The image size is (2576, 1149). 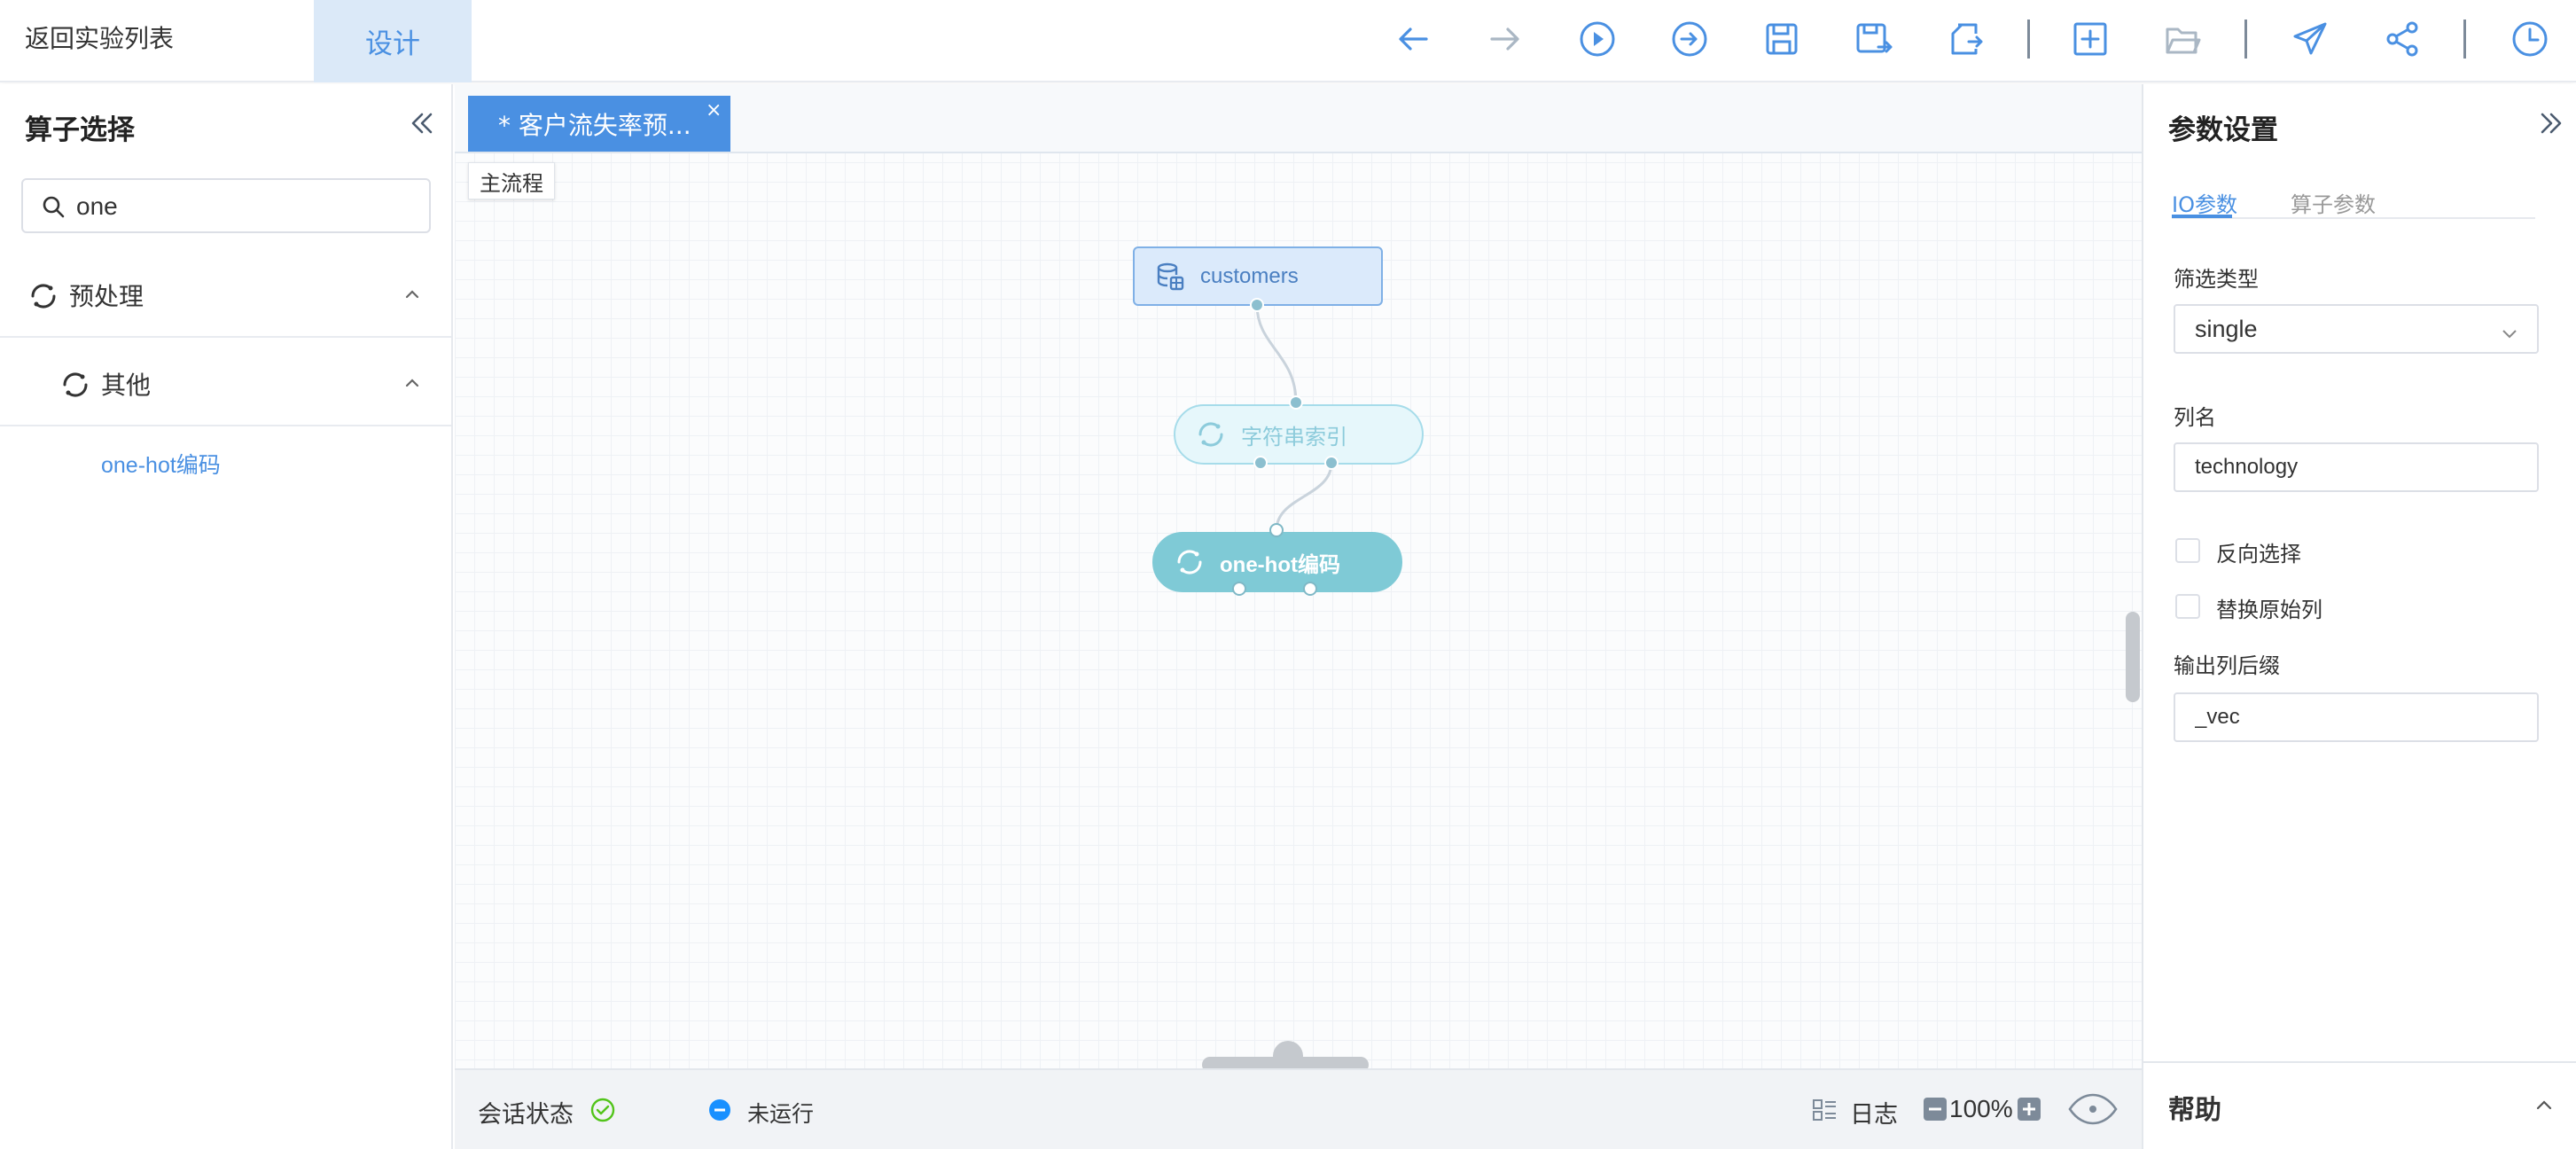 What do you see at coordinates (244, 207) in the screenshot?
I see `operator-search-input` at bounding box center [244, 207].